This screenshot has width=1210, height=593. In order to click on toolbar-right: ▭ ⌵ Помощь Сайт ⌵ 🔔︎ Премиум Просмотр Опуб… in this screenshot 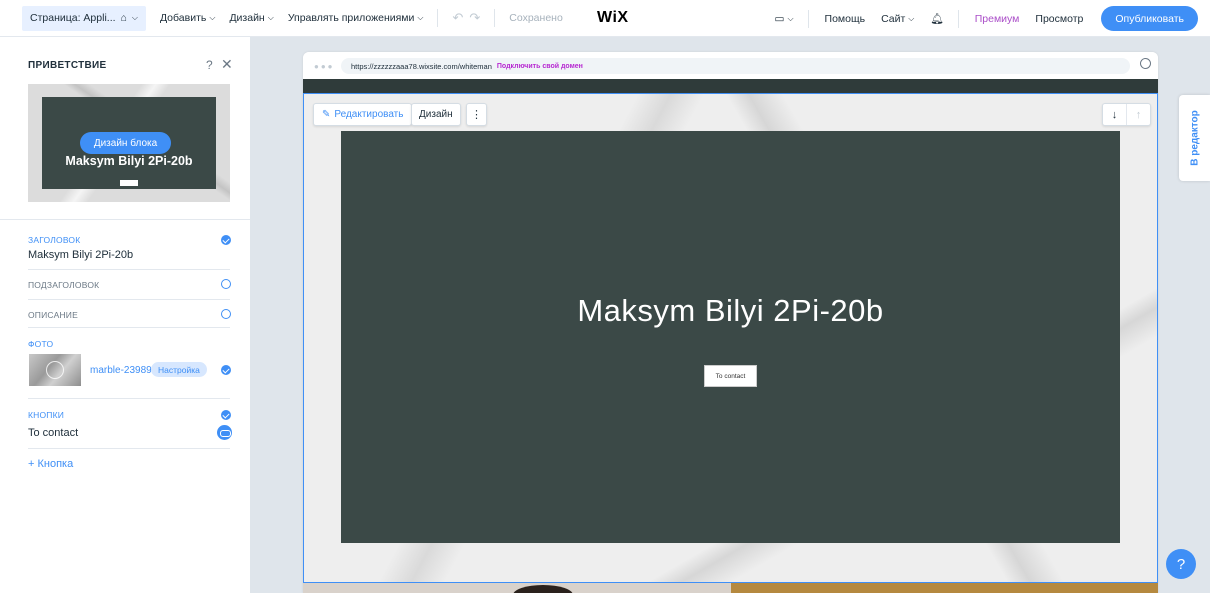, I will do `click(978, 18)`.